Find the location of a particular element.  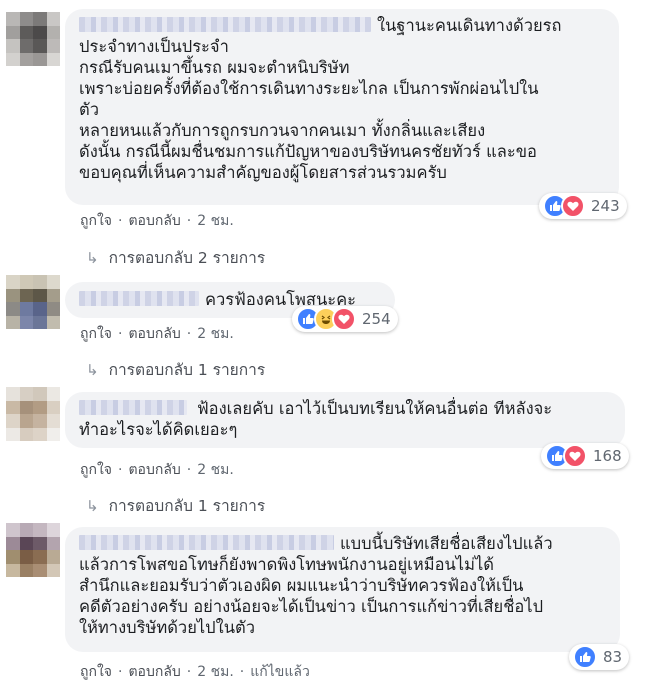

reaction-summary: 83 is located at coordinates (599, 657).